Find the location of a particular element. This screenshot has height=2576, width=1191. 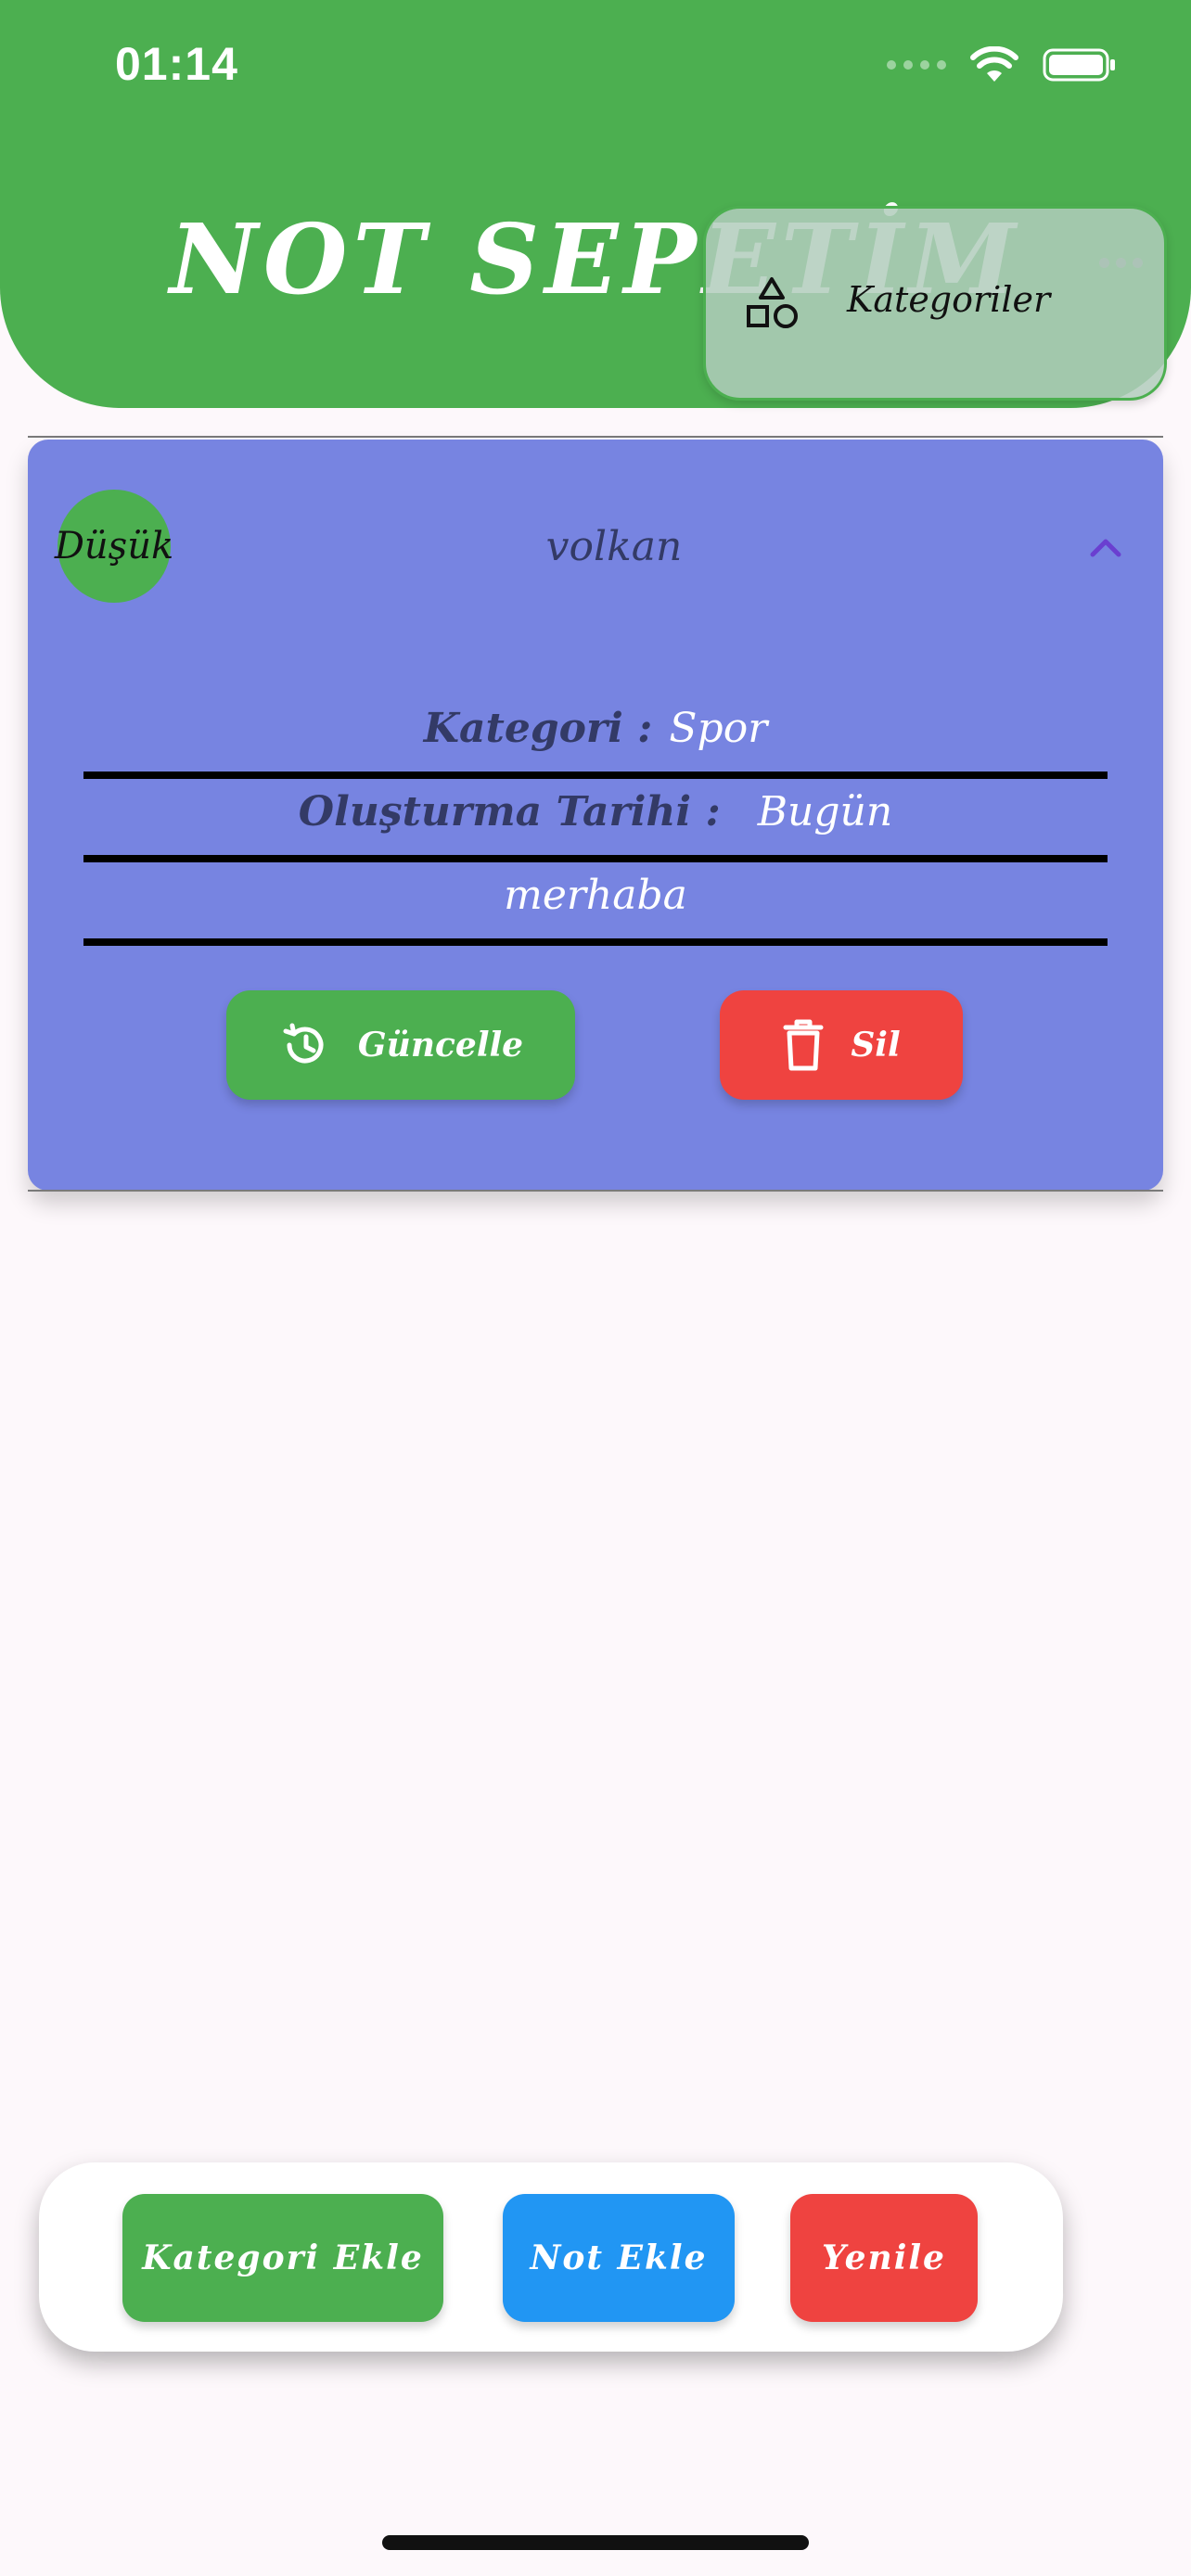

wifi-icon is located at coordinates (994, 64).